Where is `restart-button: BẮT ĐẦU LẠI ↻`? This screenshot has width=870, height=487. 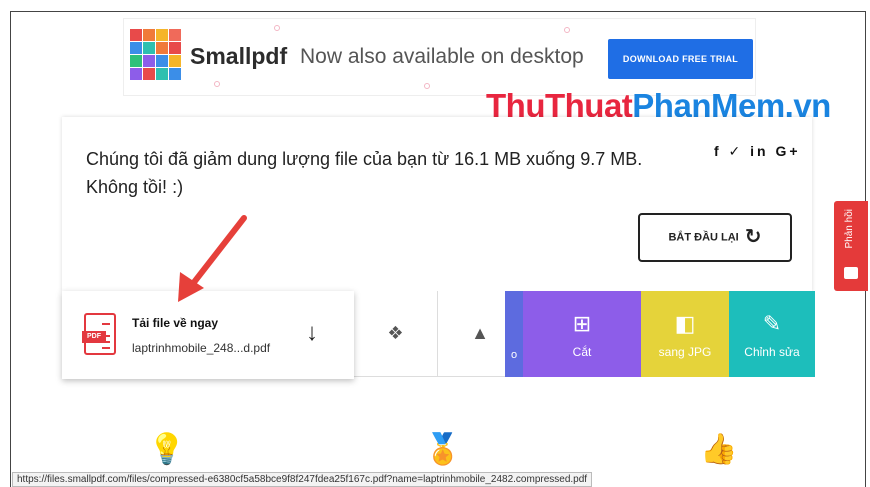
restart-button: BẮT ĐẦU LẠI ↻ is located at coordinates (715, 237).